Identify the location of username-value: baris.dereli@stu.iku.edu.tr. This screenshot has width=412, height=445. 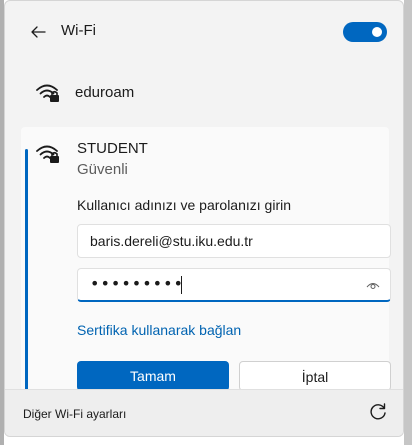
(171, 241).